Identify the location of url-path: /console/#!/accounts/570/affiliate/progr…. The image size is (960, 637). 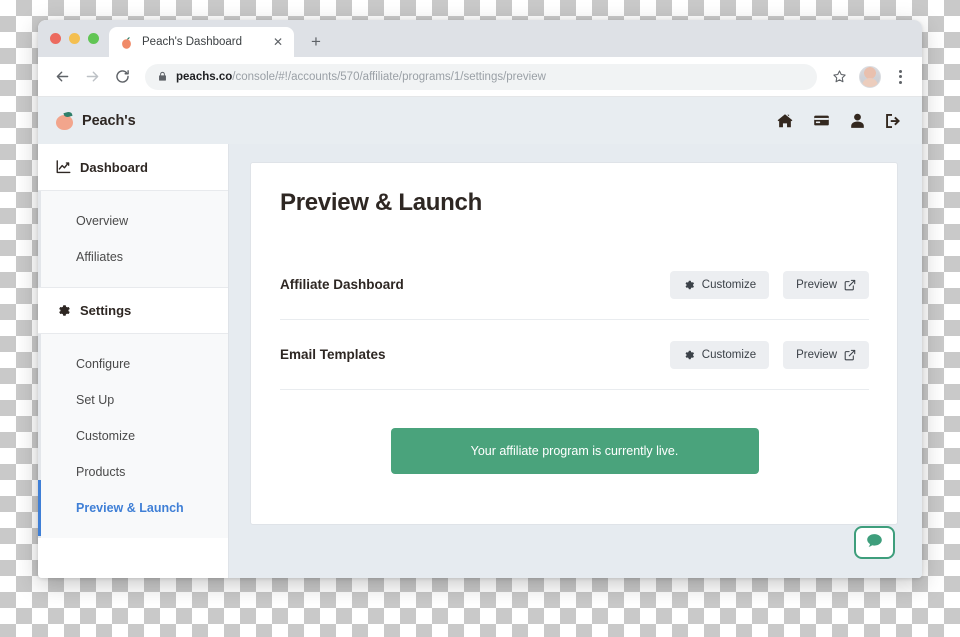
(389, 76).